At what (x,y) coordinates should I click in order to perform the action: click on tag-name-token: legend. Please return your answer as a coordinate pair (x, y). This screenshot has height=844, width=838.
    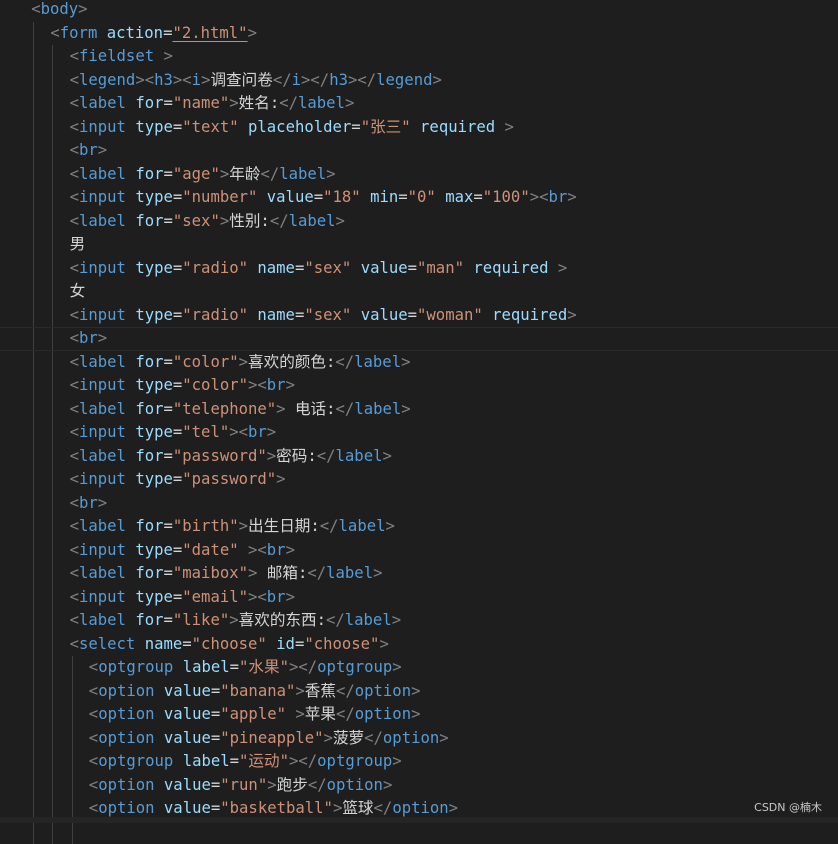
    Looking at the image, I should click on (107, 80).